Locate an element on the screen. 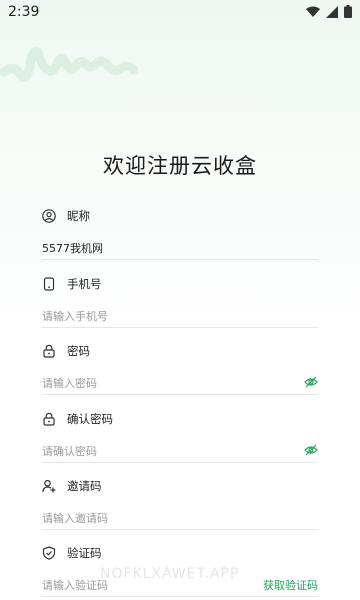 The width and height of the screenshot is (360, 600). wifi-icon is located at coordinates (313, 11).